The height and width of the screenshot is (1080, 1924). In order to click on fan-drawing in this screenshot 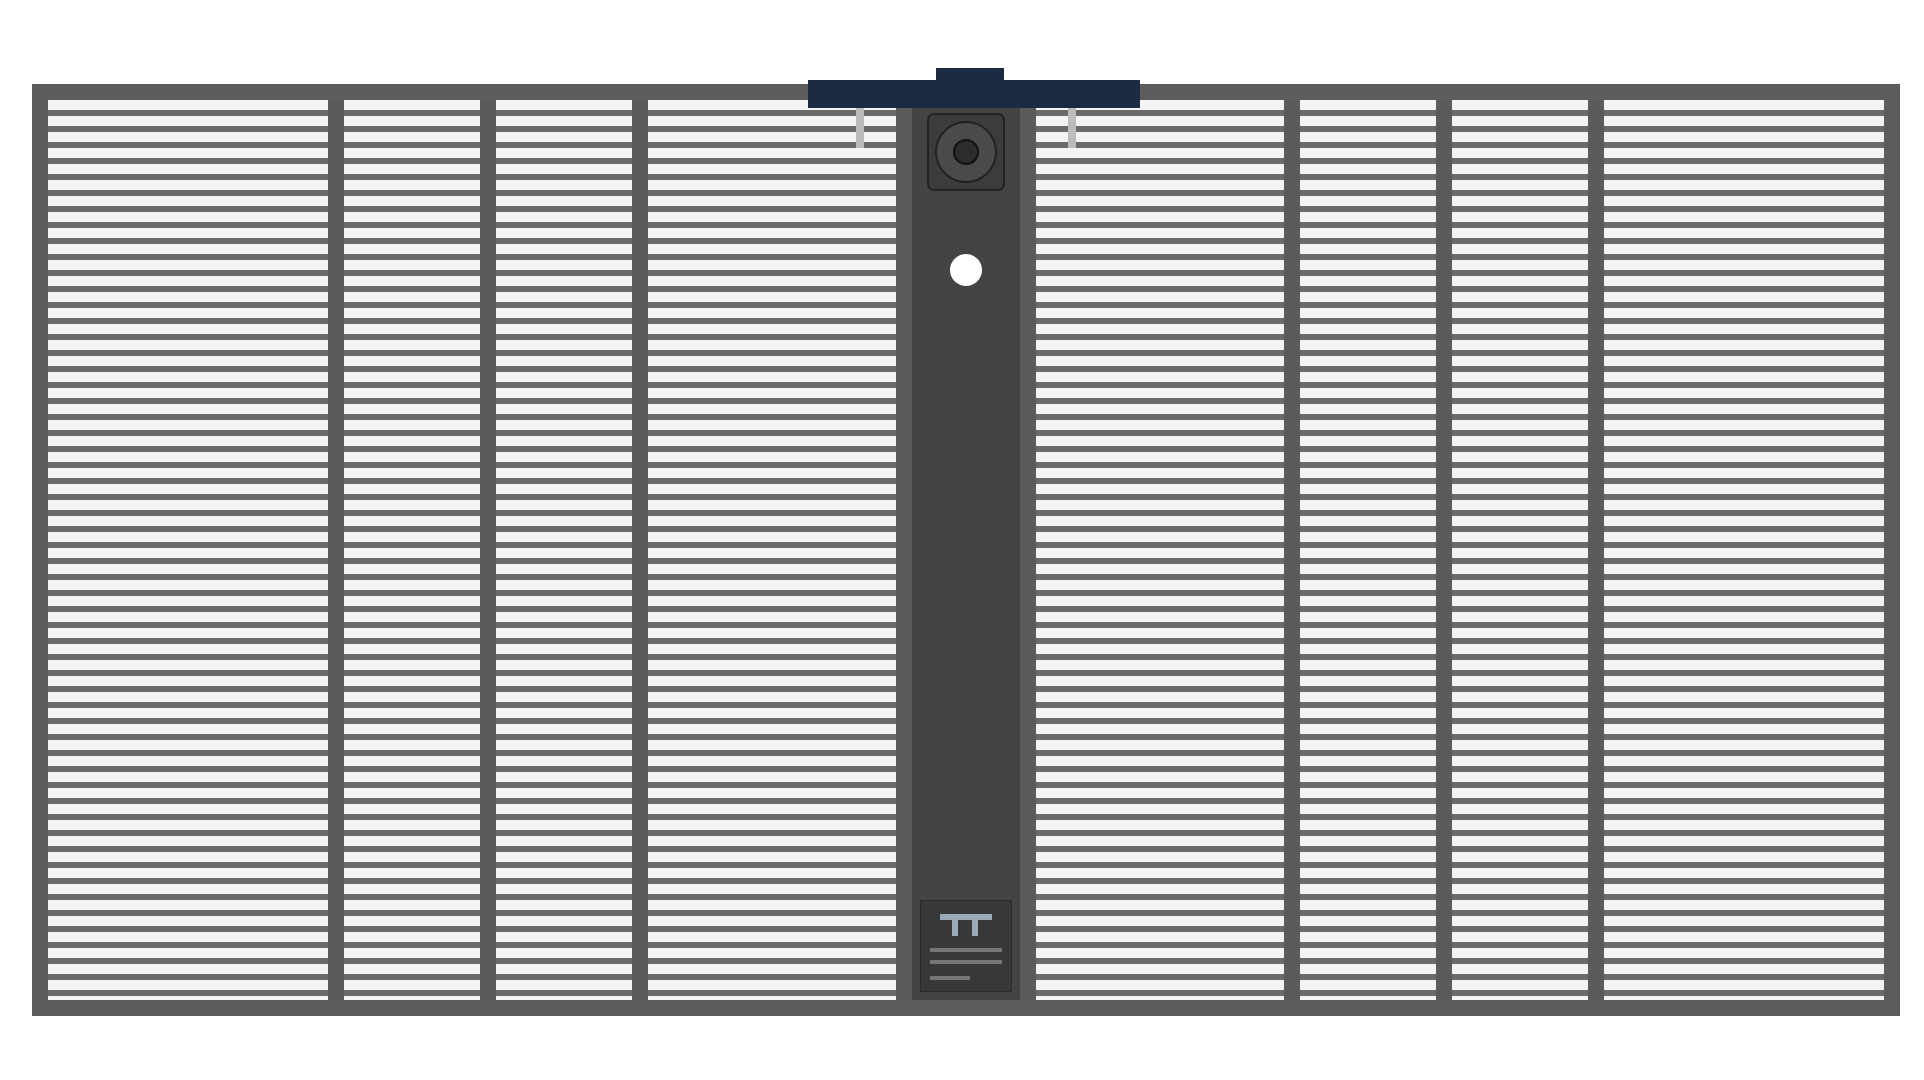, I will do `click(966, 152)`.